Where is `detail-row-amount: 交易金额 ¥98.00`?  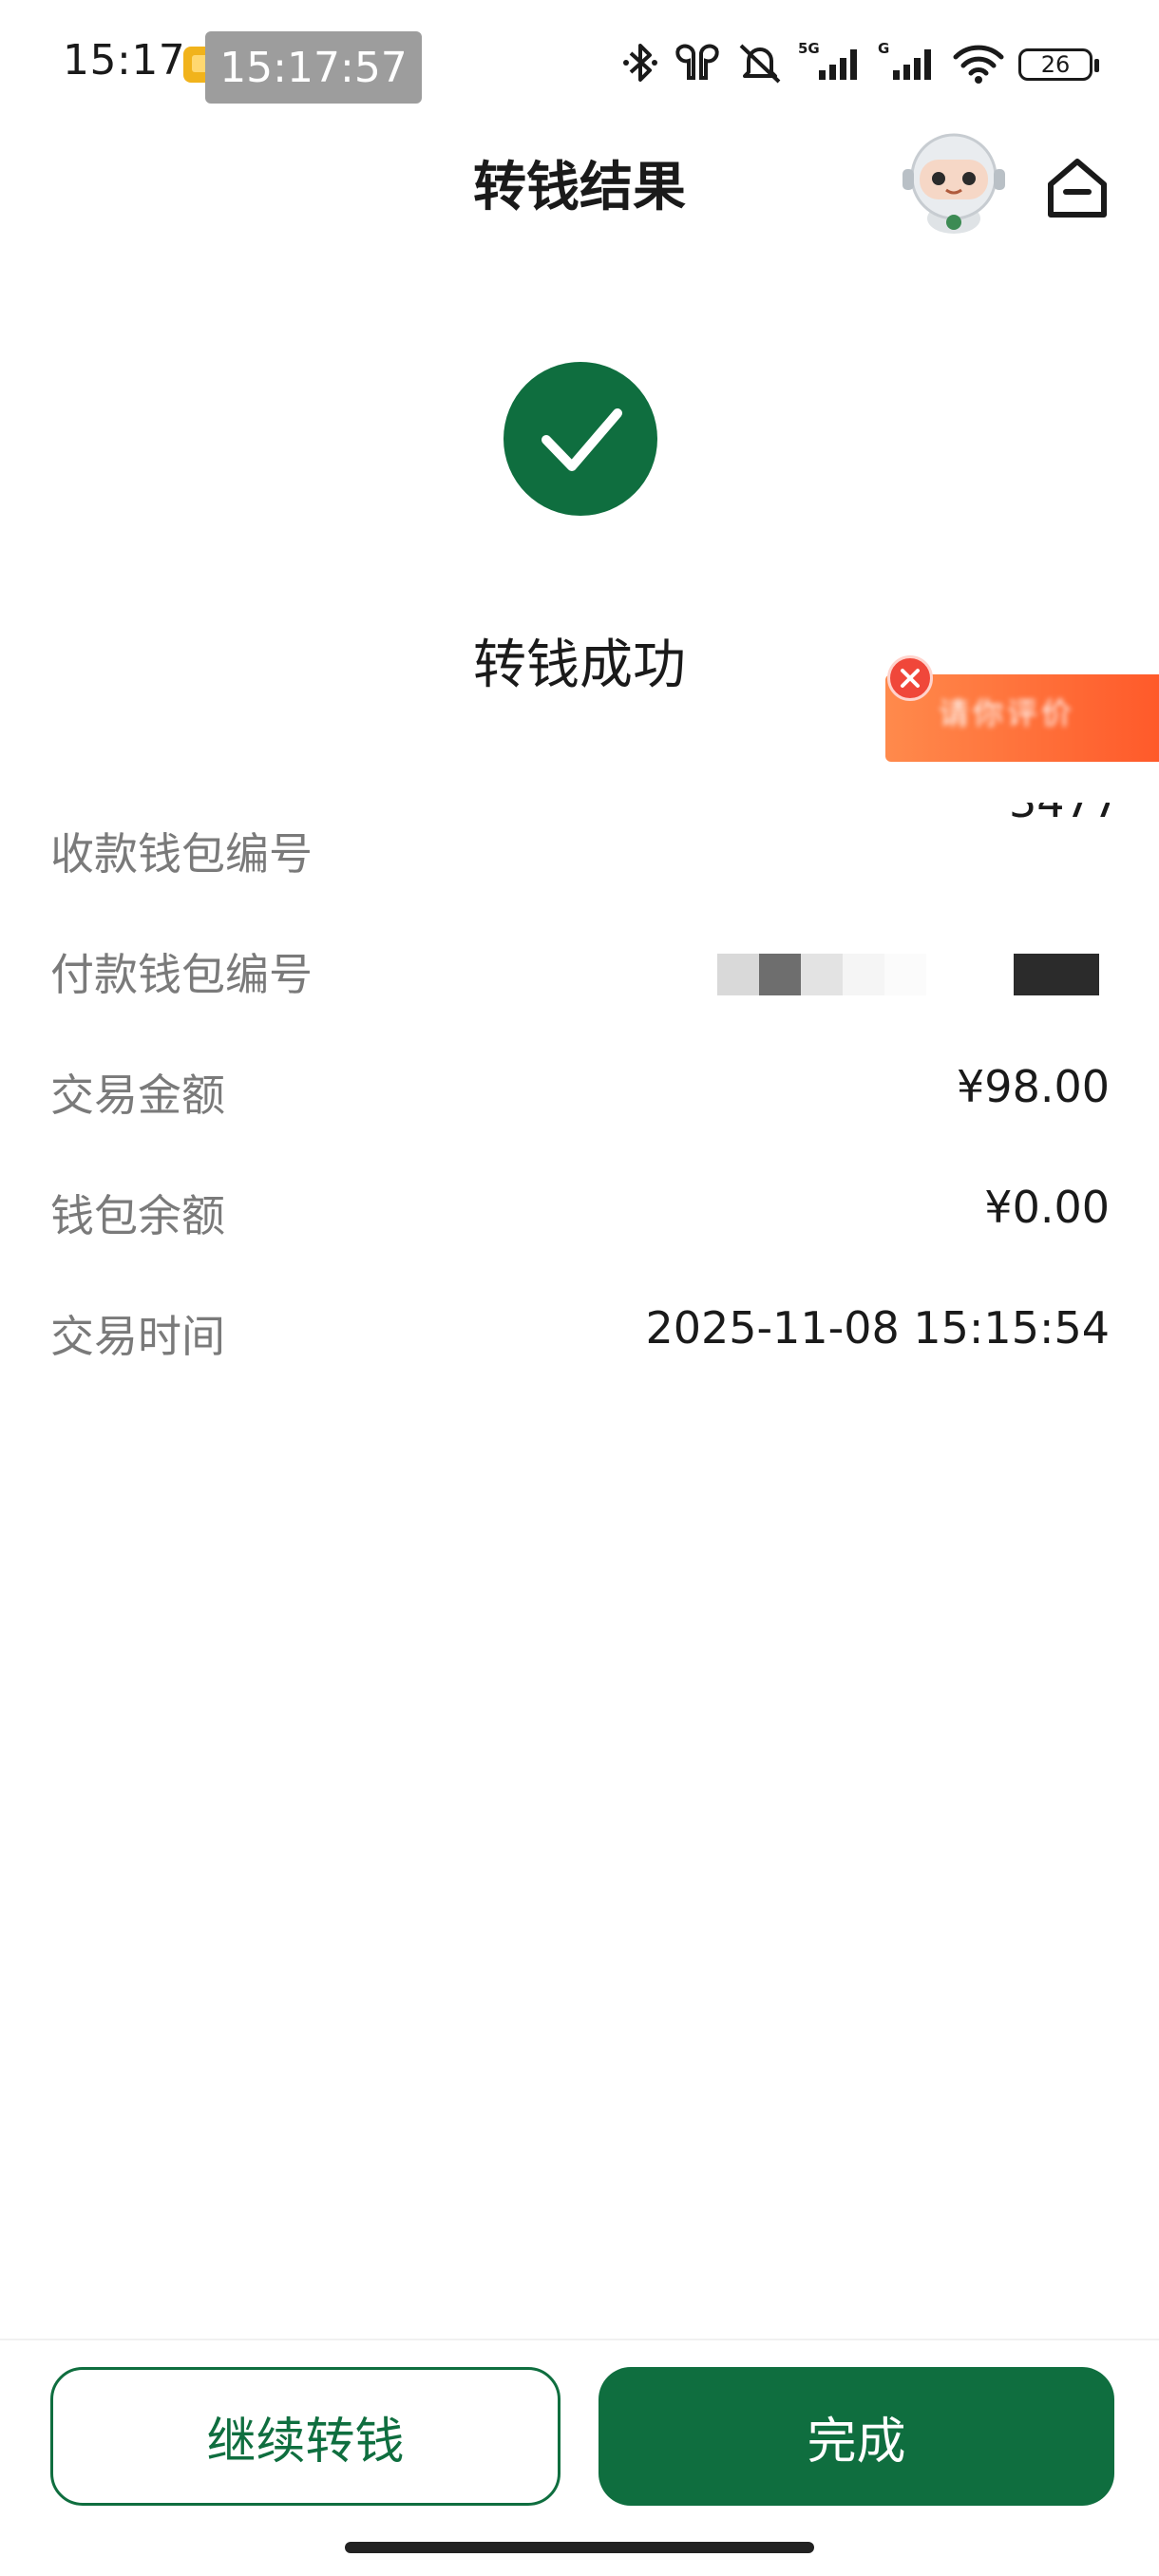
detail-row-amount: 交易金额 ¥98.00 is located at coordinates (579, 1104).